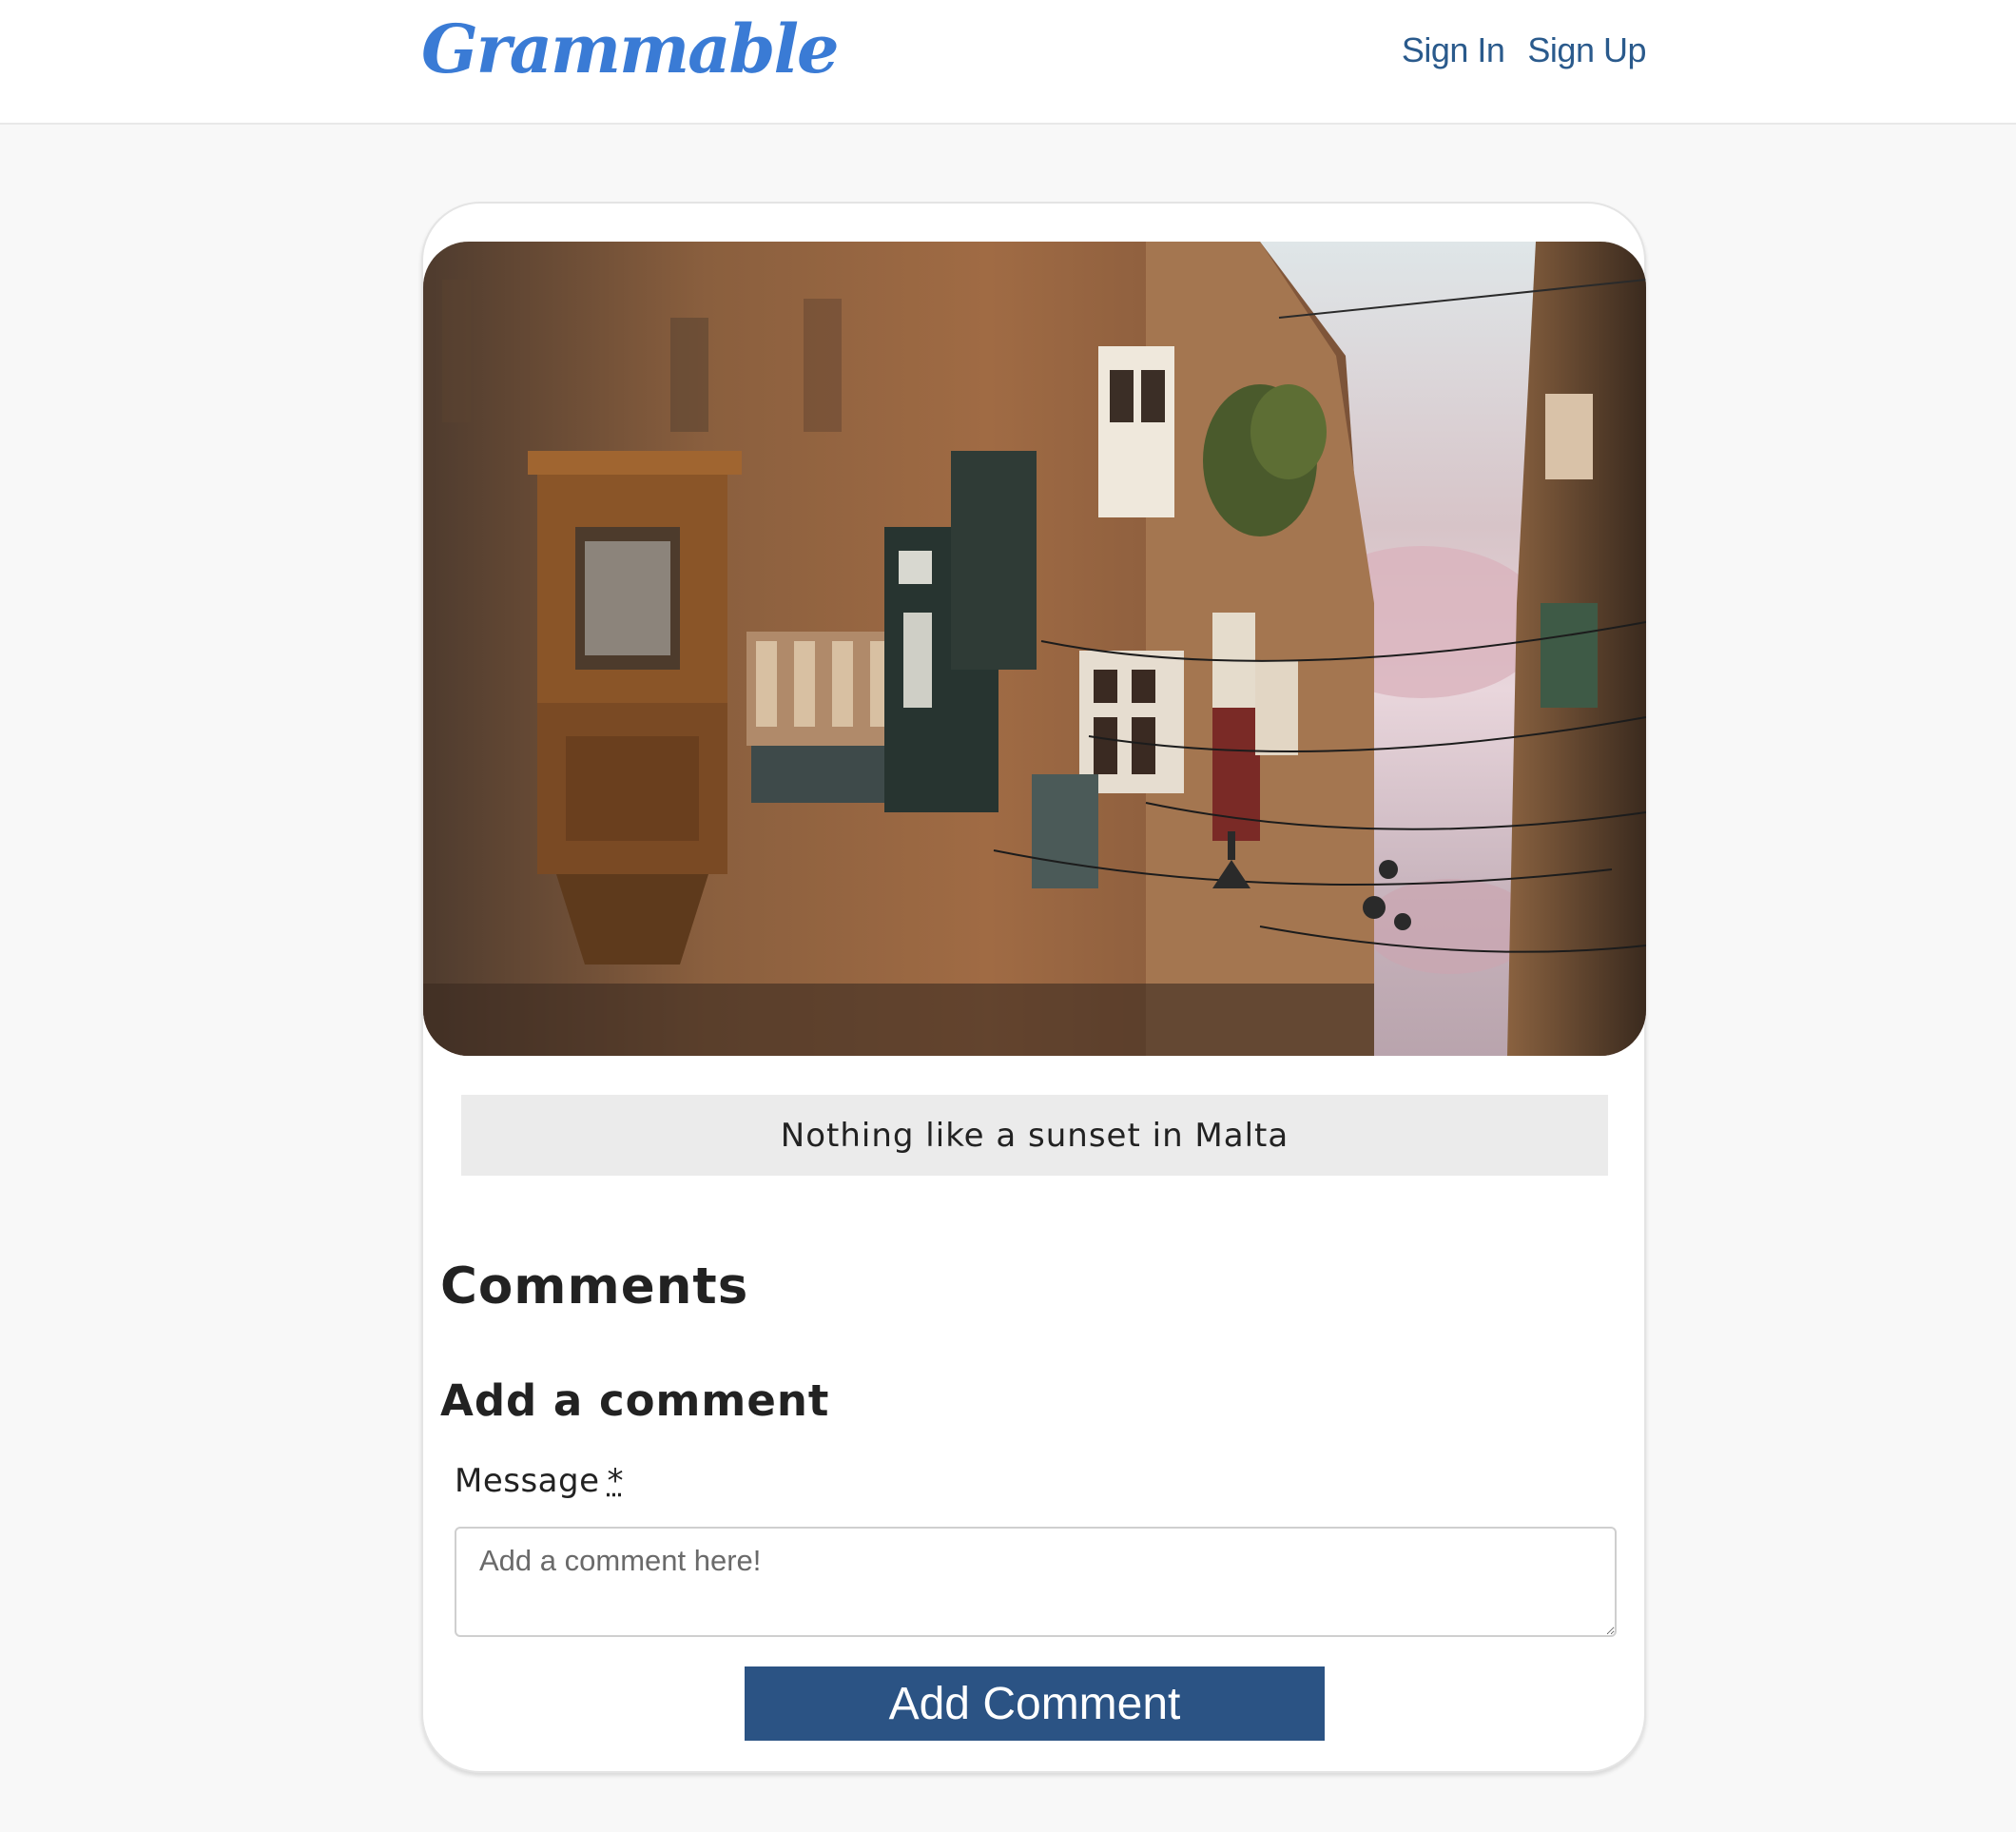 This screenshot has width=2016, height=1832. Describe the element at coordinates (527, 1481) in the screenshot. I see `message-label-text: Message` at that location.